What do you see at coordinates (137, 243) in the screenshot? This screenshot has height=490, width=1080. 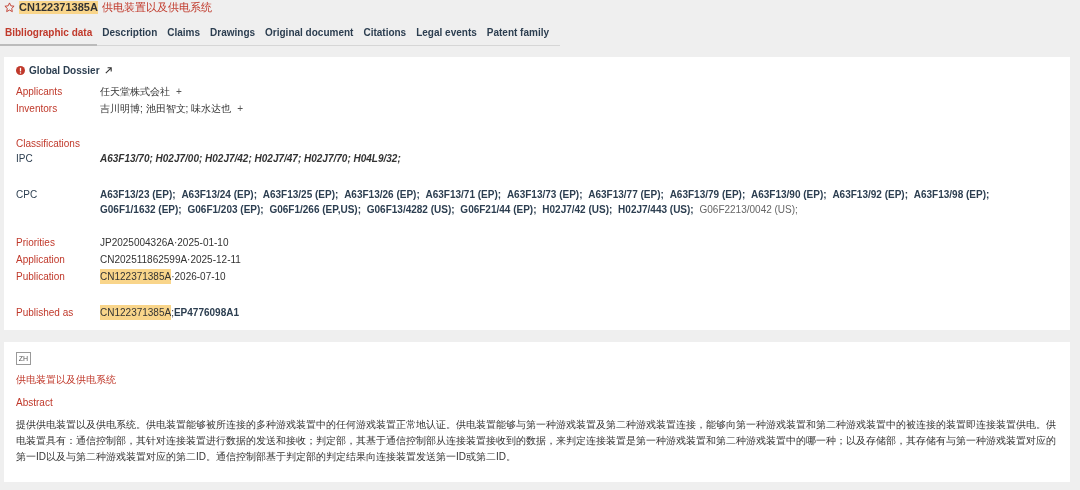 I see `document-number: JP2025004326A` at bounding box center [137, 243].